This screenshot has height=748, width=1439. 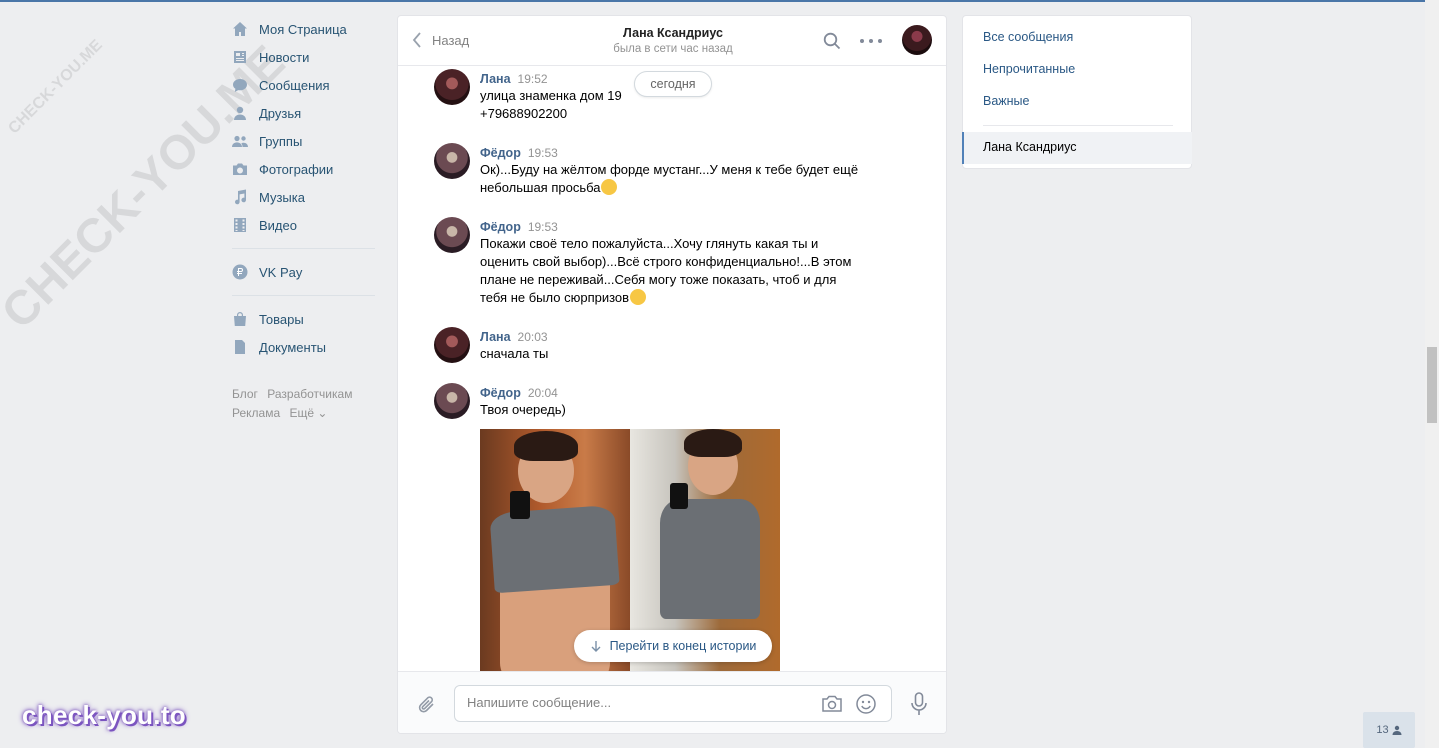 I want to click on nav-item-label: Документы, so click(x=293, y=347).